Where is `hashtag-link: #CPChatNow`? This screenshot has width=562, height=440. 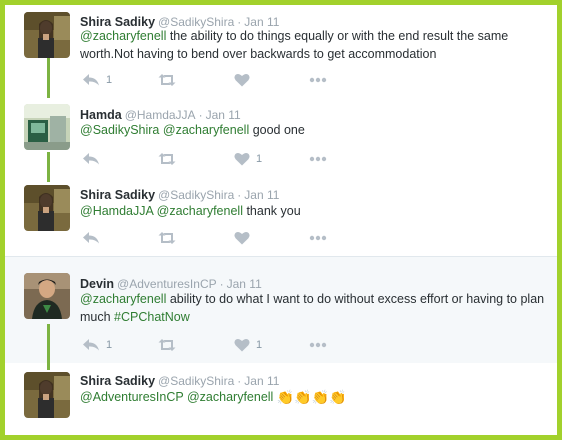 hashtag-link: #CPChatNow is located at coordinates (152, 317).